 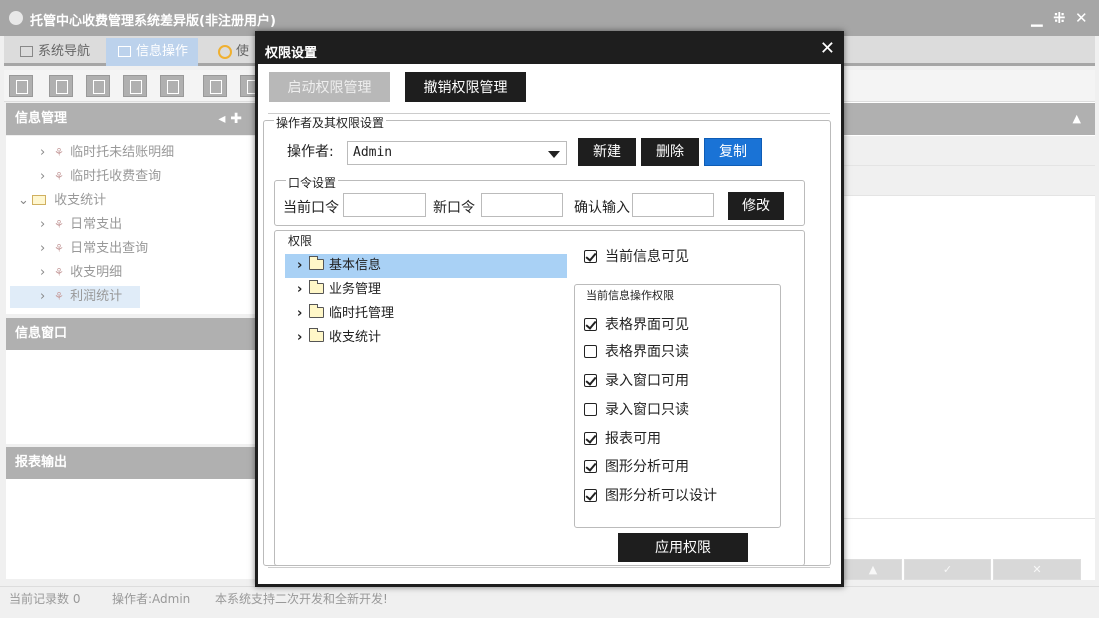 What do you see at coordinates (131, 463) in the screenshot?
I see `report-output-header: 报表输出` at bounding box center [131, 463].